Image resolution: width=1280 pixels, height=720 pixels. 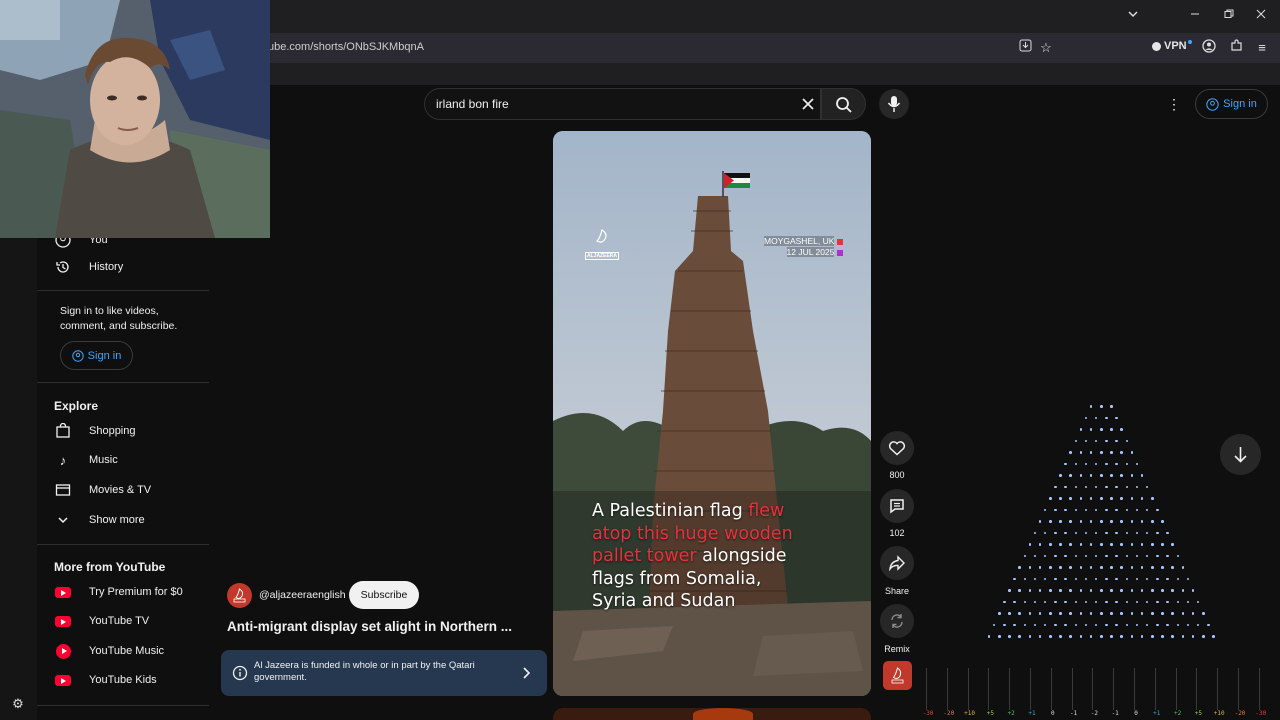 I want to click on vpn-button: VPN, so click(x=1172, y=46).